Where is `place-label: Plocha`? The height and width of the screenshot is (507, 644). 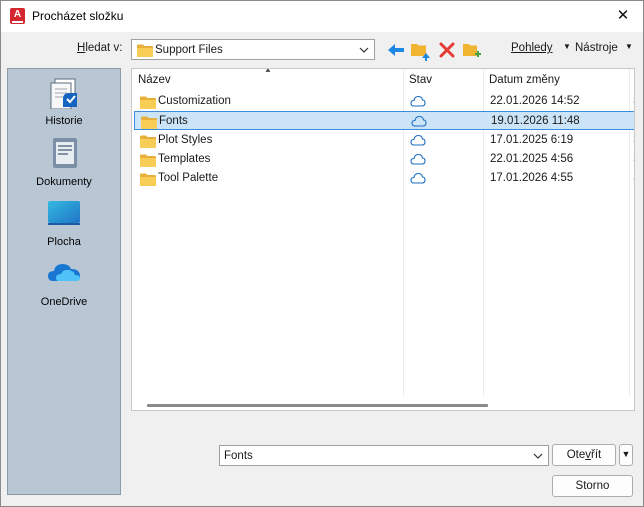 place-label: Plocha is located at coordinates (64, 242).